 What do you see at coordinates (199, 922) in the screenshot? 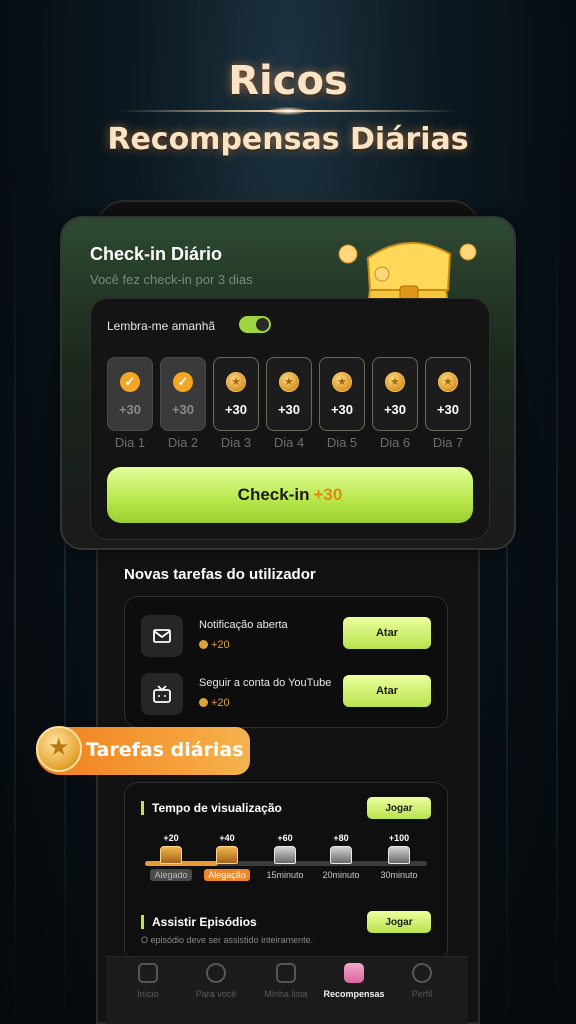
I see `episodes-title: Assistir Episódios` at bounding box center [199, 922].